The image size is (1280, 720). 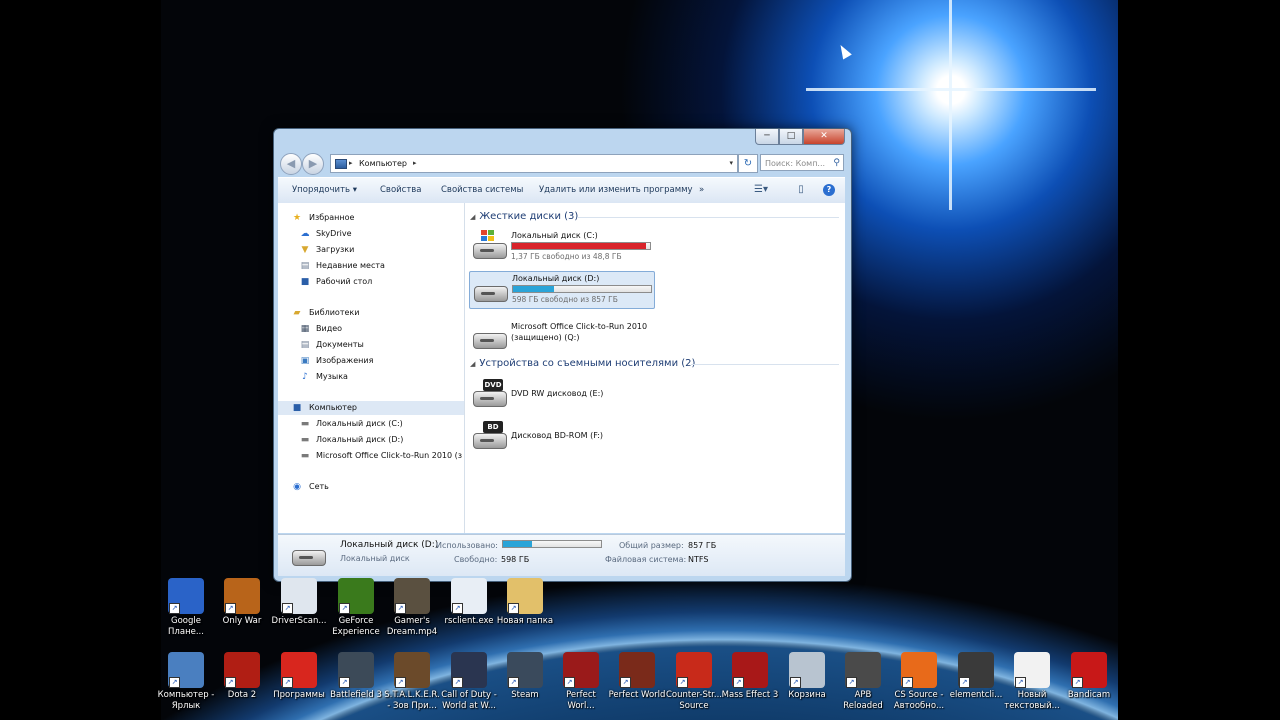 What do you see at coordinates (524, 218) in the screenshot?
I see `hard-drives-group-header: ◢ Жесткие диски (3)` at bounding box center [524, 218].